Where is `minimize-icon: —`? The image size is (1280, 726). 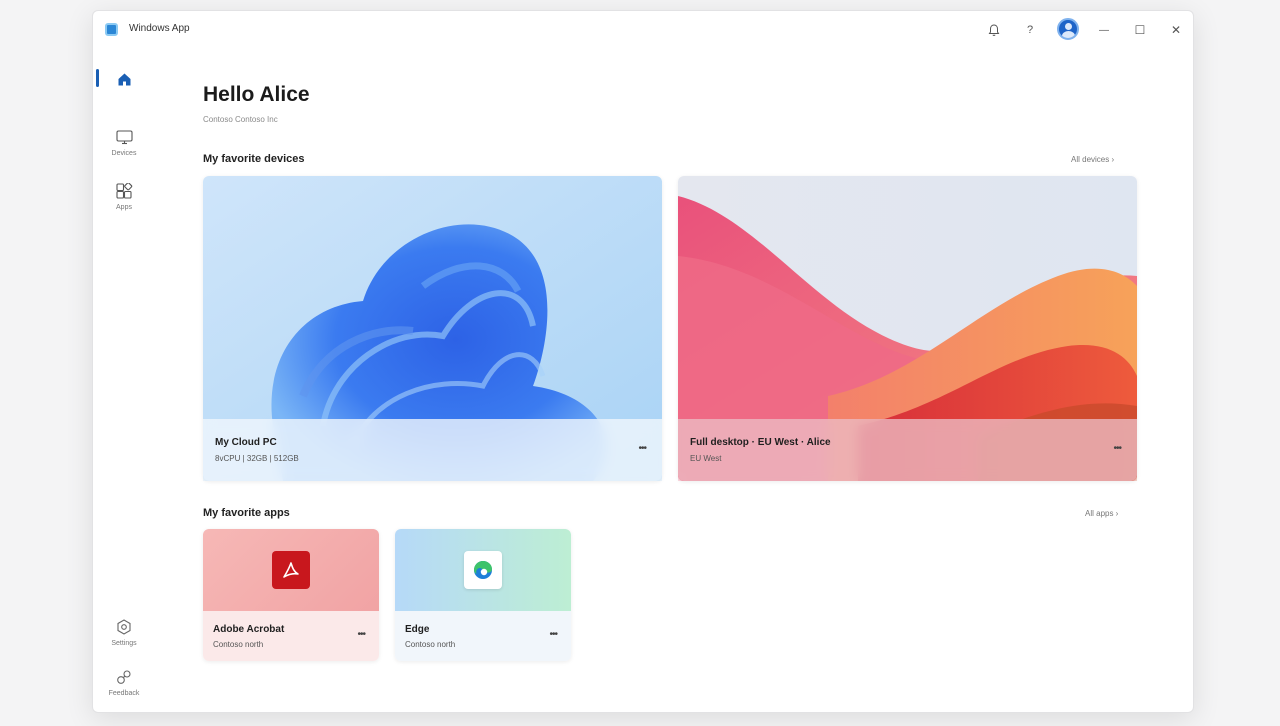 minimize-icon: — is located at coordinates (1104, 30).